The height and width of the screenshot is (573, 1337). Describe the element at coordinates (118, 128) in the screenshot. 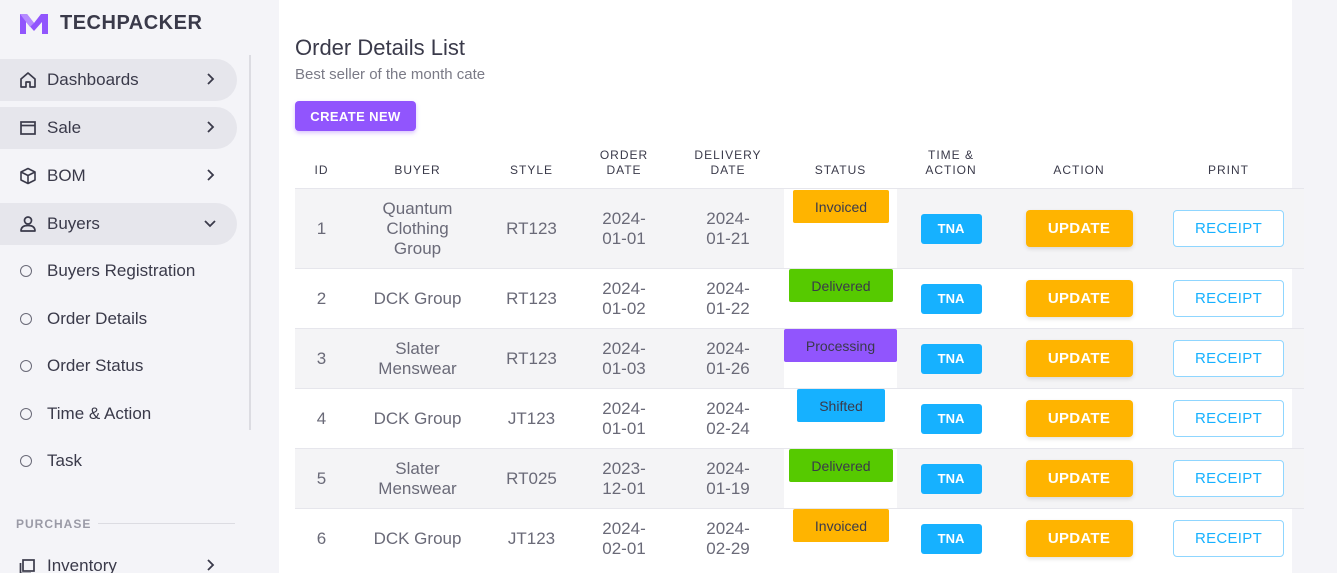

I see `sidebar-item-sale: Sale` at that location.